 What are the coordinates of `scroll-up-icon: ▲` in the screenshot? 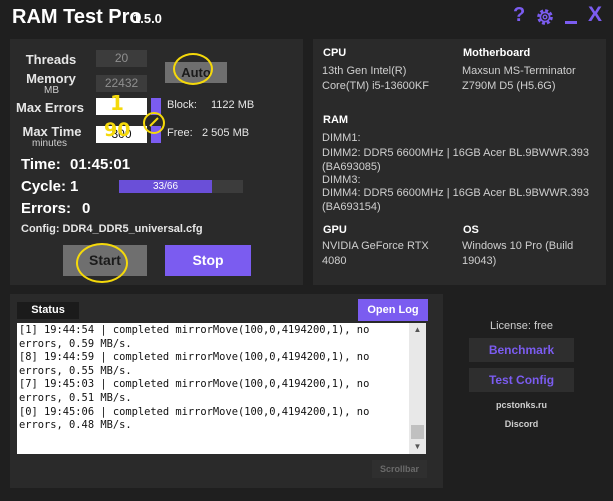 It's located at (417, 330).